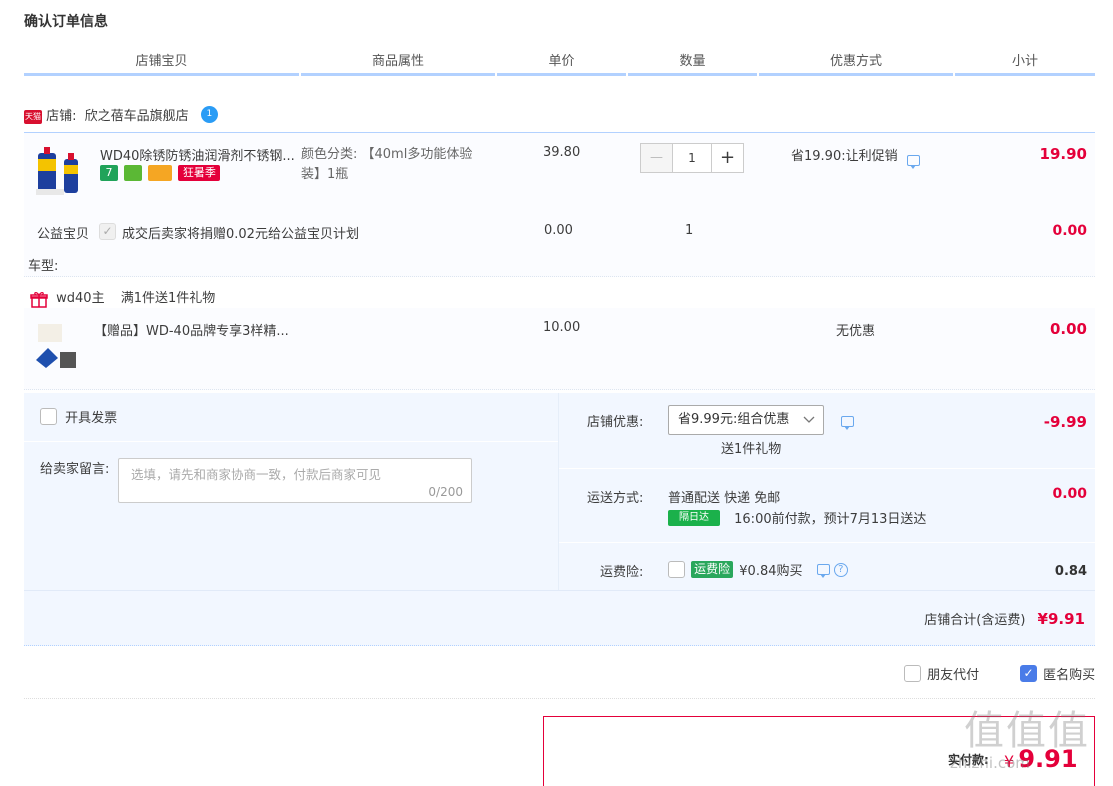 The image size is (1113, 786). Describe the element at coordinates (751, 449) in the screenshot. I see `shop-discount-note: 送1件礼物` at that location.